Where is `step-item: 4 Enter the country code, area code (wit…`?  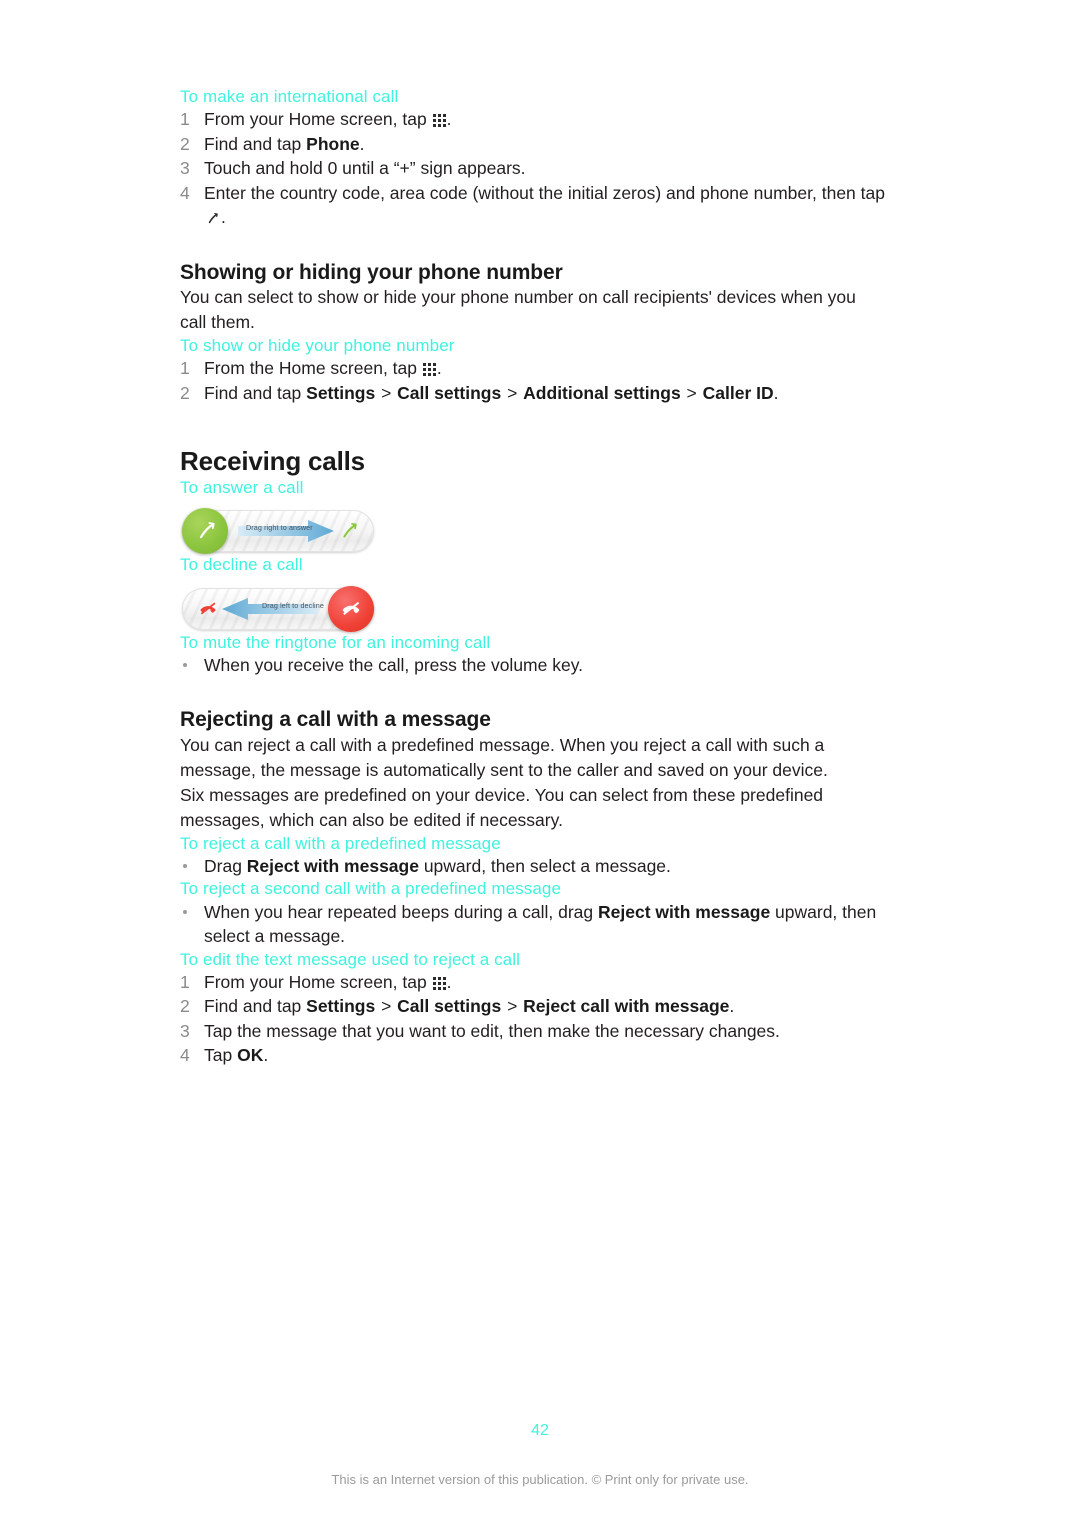 step-item: 4 Enter the country code, area code (wit… is located at coordinates (540, 205).